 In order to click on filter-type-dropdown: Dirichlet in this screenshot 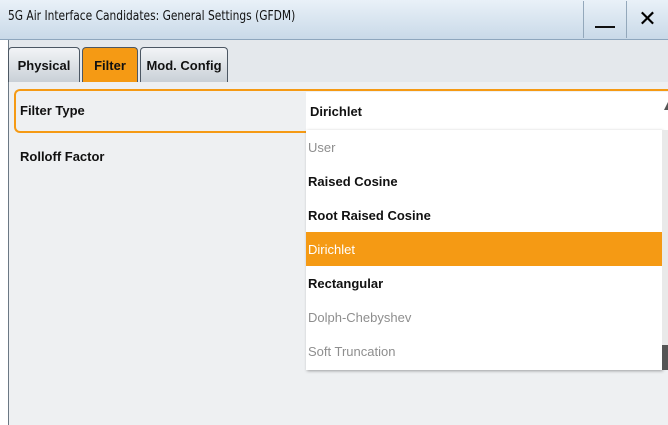, I will do `click(487, 111)`.